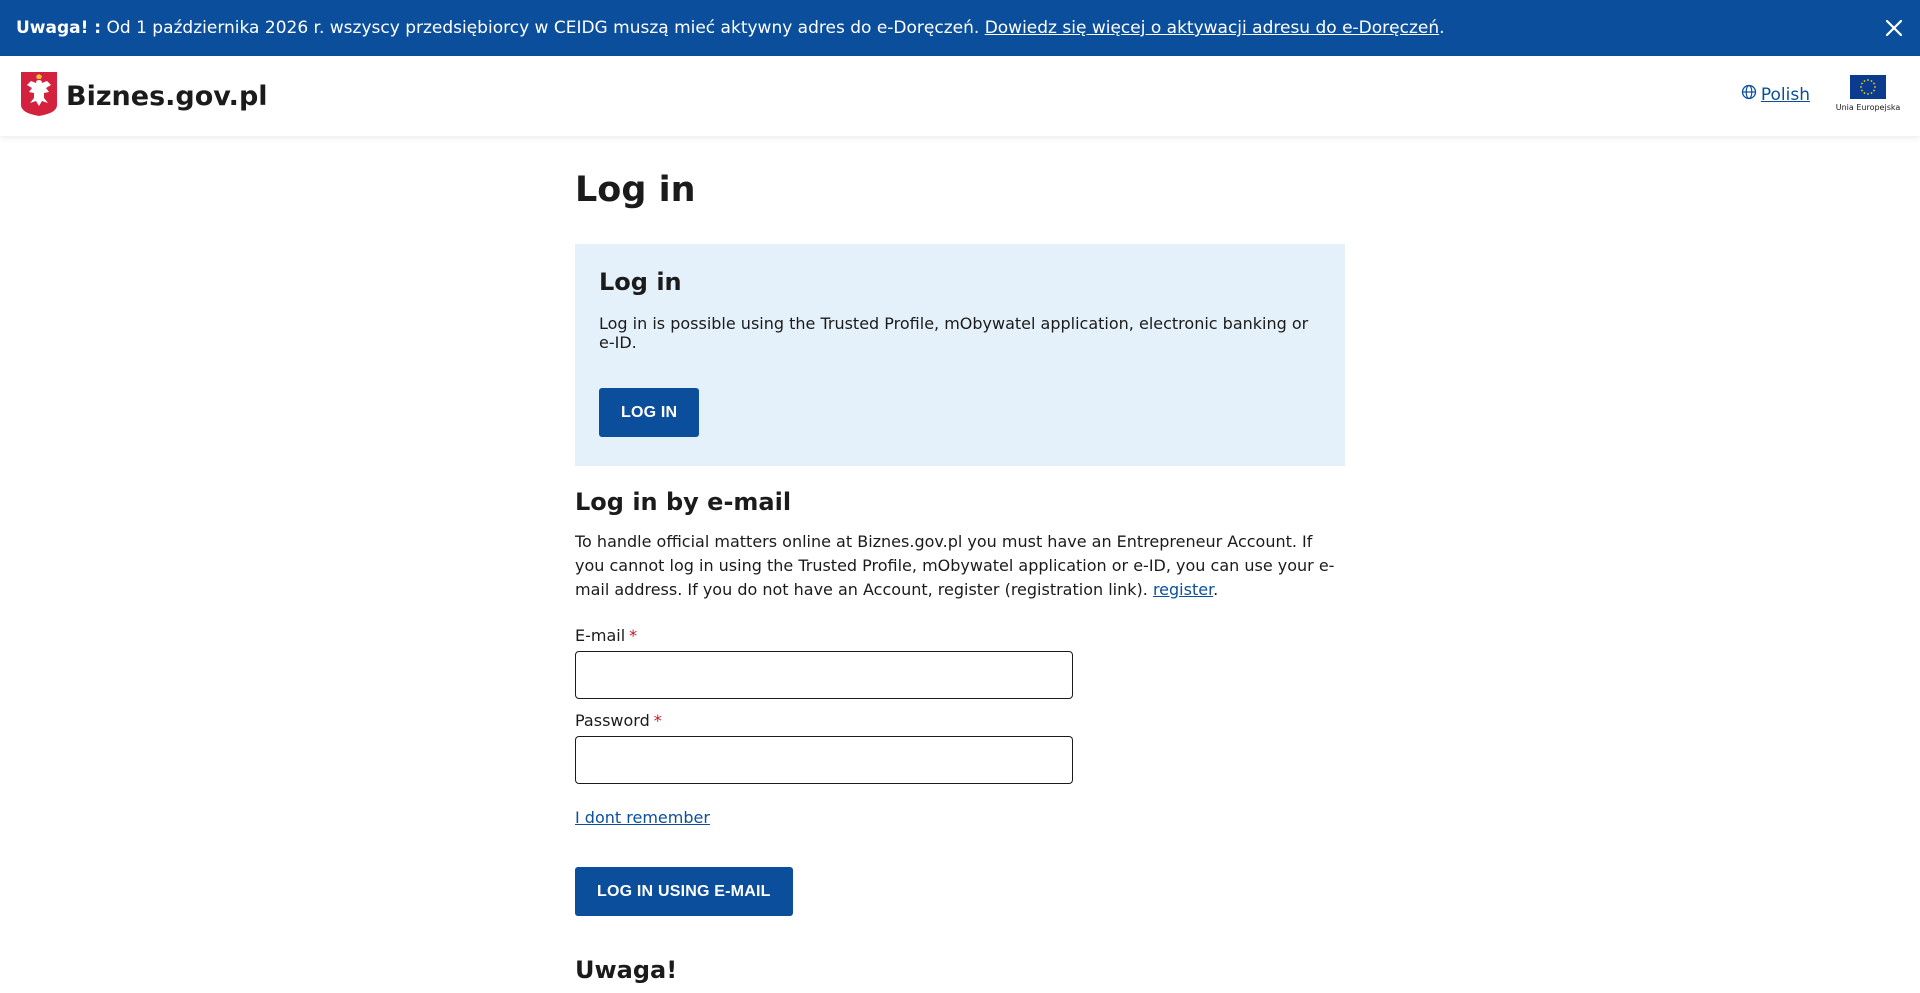 The image size is (1920, 993). Describe the element at coordinates (642, 817) in the screenshot. I see `forgot-password-link: I dont remember` at that location.